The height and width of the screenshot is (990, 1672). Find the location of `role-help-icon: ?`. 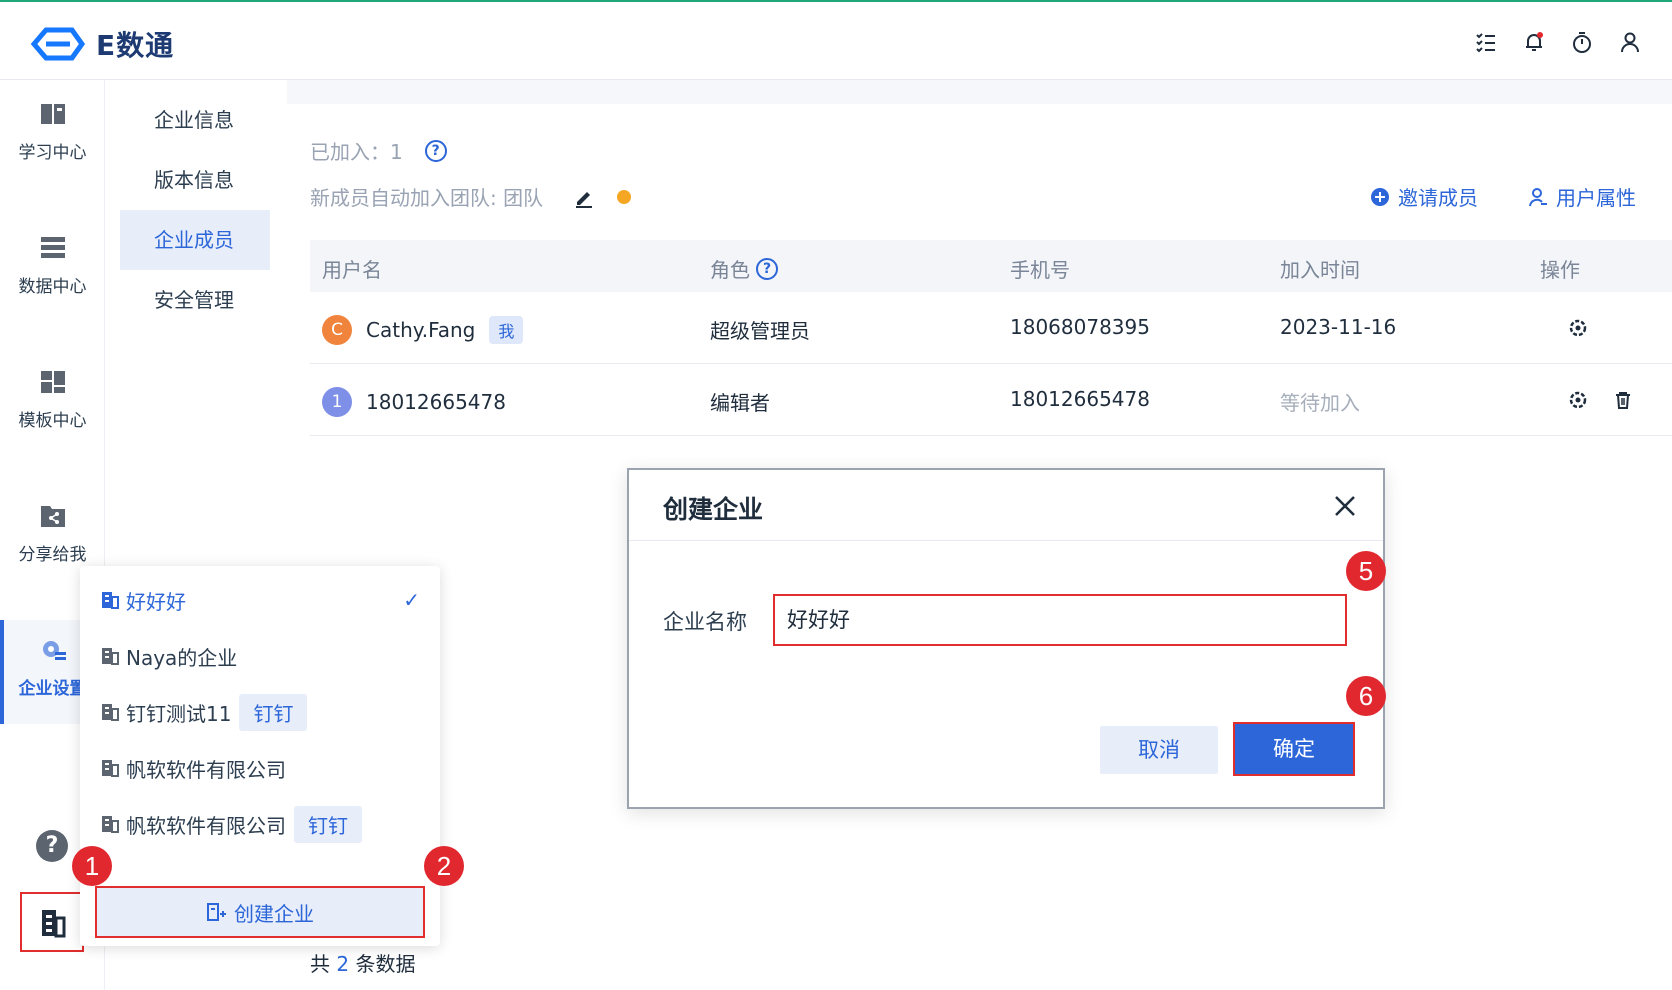

role-help-icon: ? is located at coordinates (767, 268).